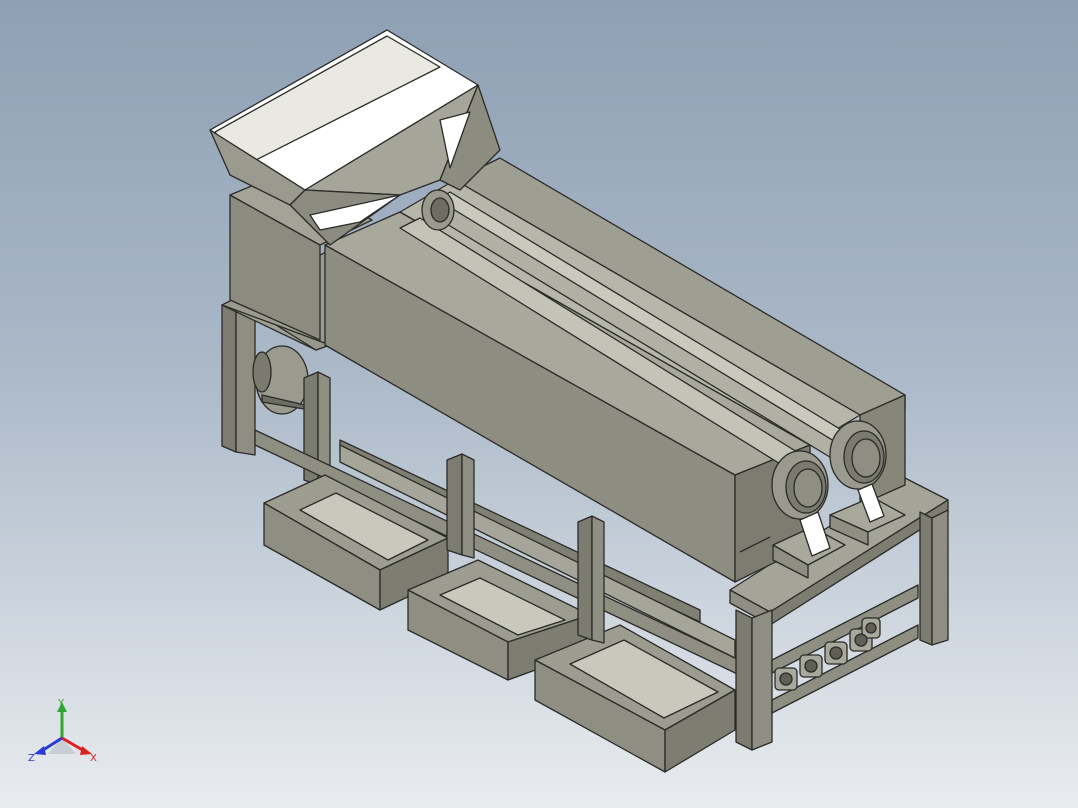 This screenshot has width=1078, height=808. Describe the element at coordinates (438, 210) in the screenshot. I see `drive-hub` at that location.